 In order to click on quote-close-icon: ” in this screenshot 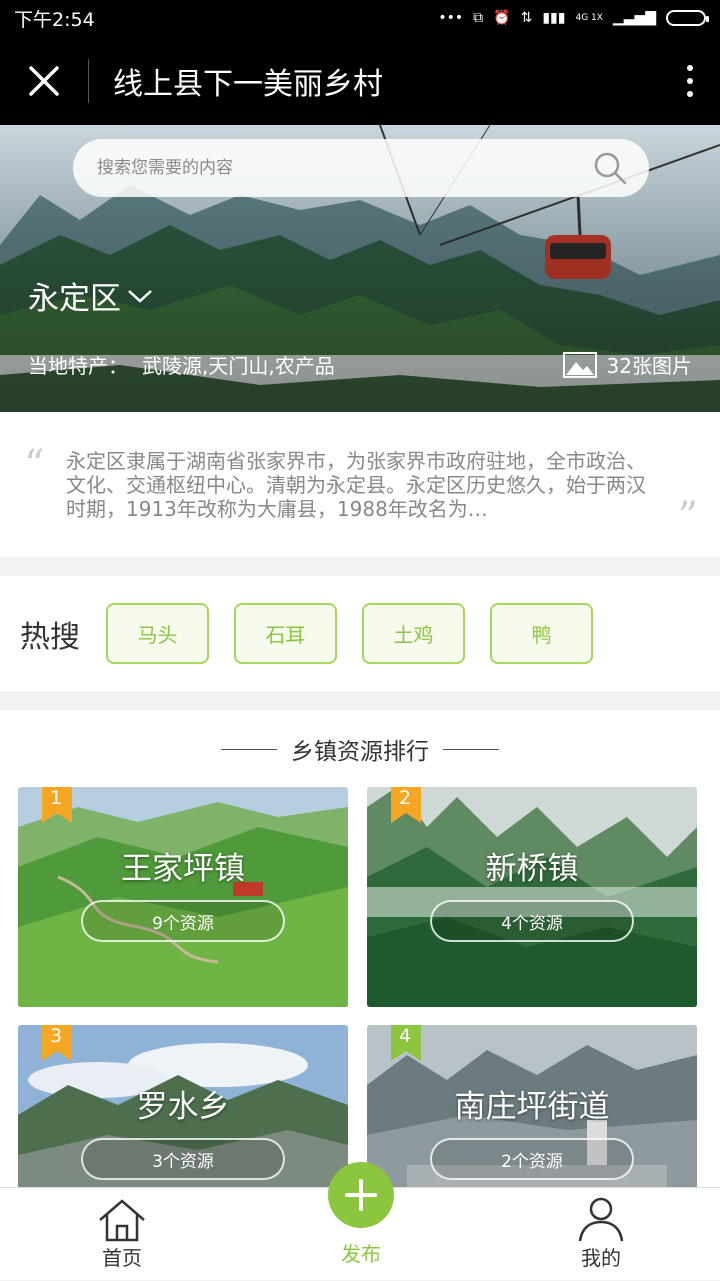, I will do `click(687, 517)`.